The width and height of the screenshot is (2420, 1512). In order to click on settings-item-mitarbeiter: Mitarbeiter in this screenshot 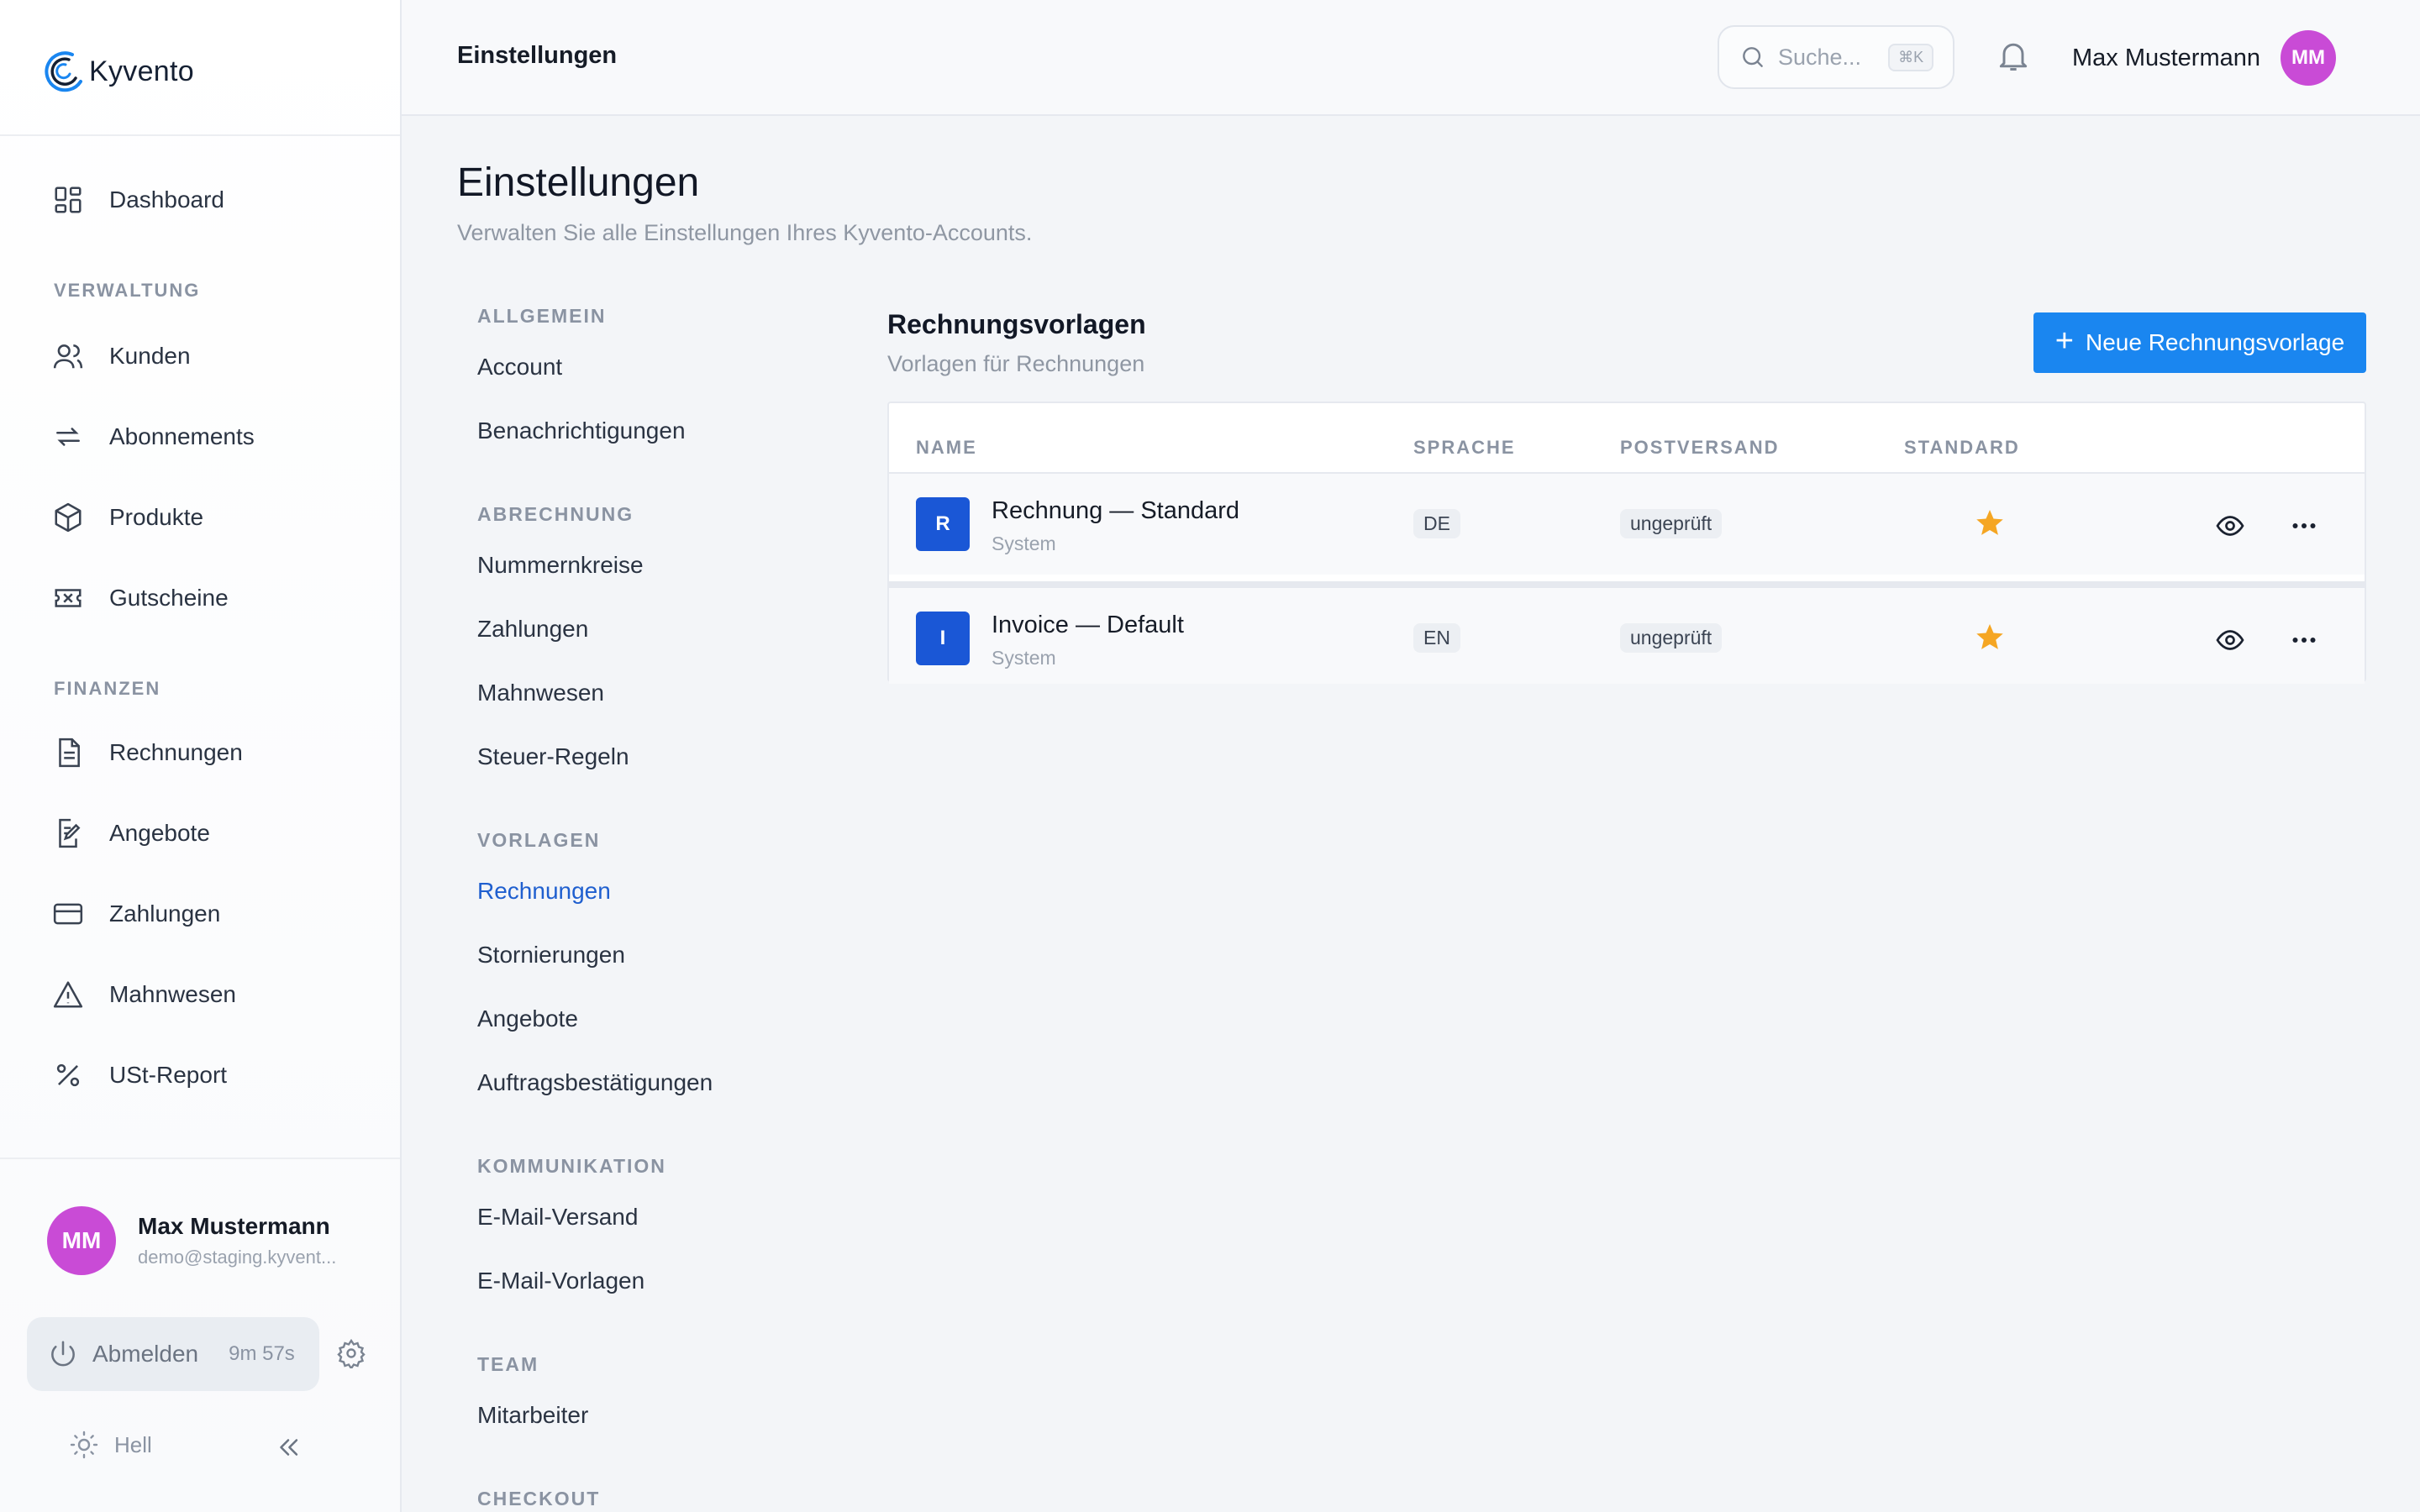, I will do `click(532, 1415)`.